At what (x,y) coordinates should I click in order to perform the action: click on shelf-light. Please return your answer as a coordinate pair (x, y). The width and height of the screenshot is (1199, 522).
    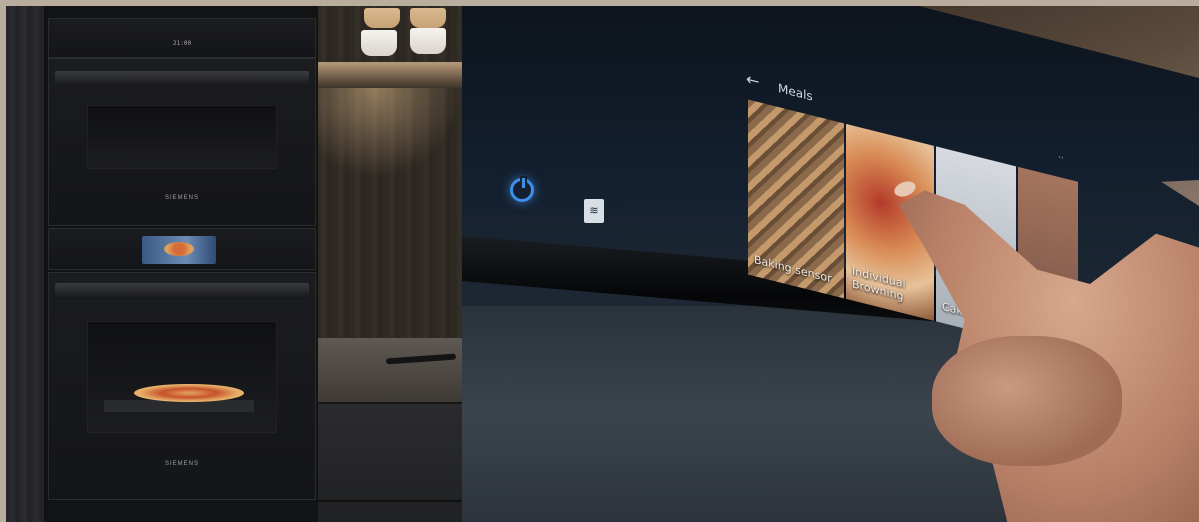
    Looking at the image, I should click on (390, 133).